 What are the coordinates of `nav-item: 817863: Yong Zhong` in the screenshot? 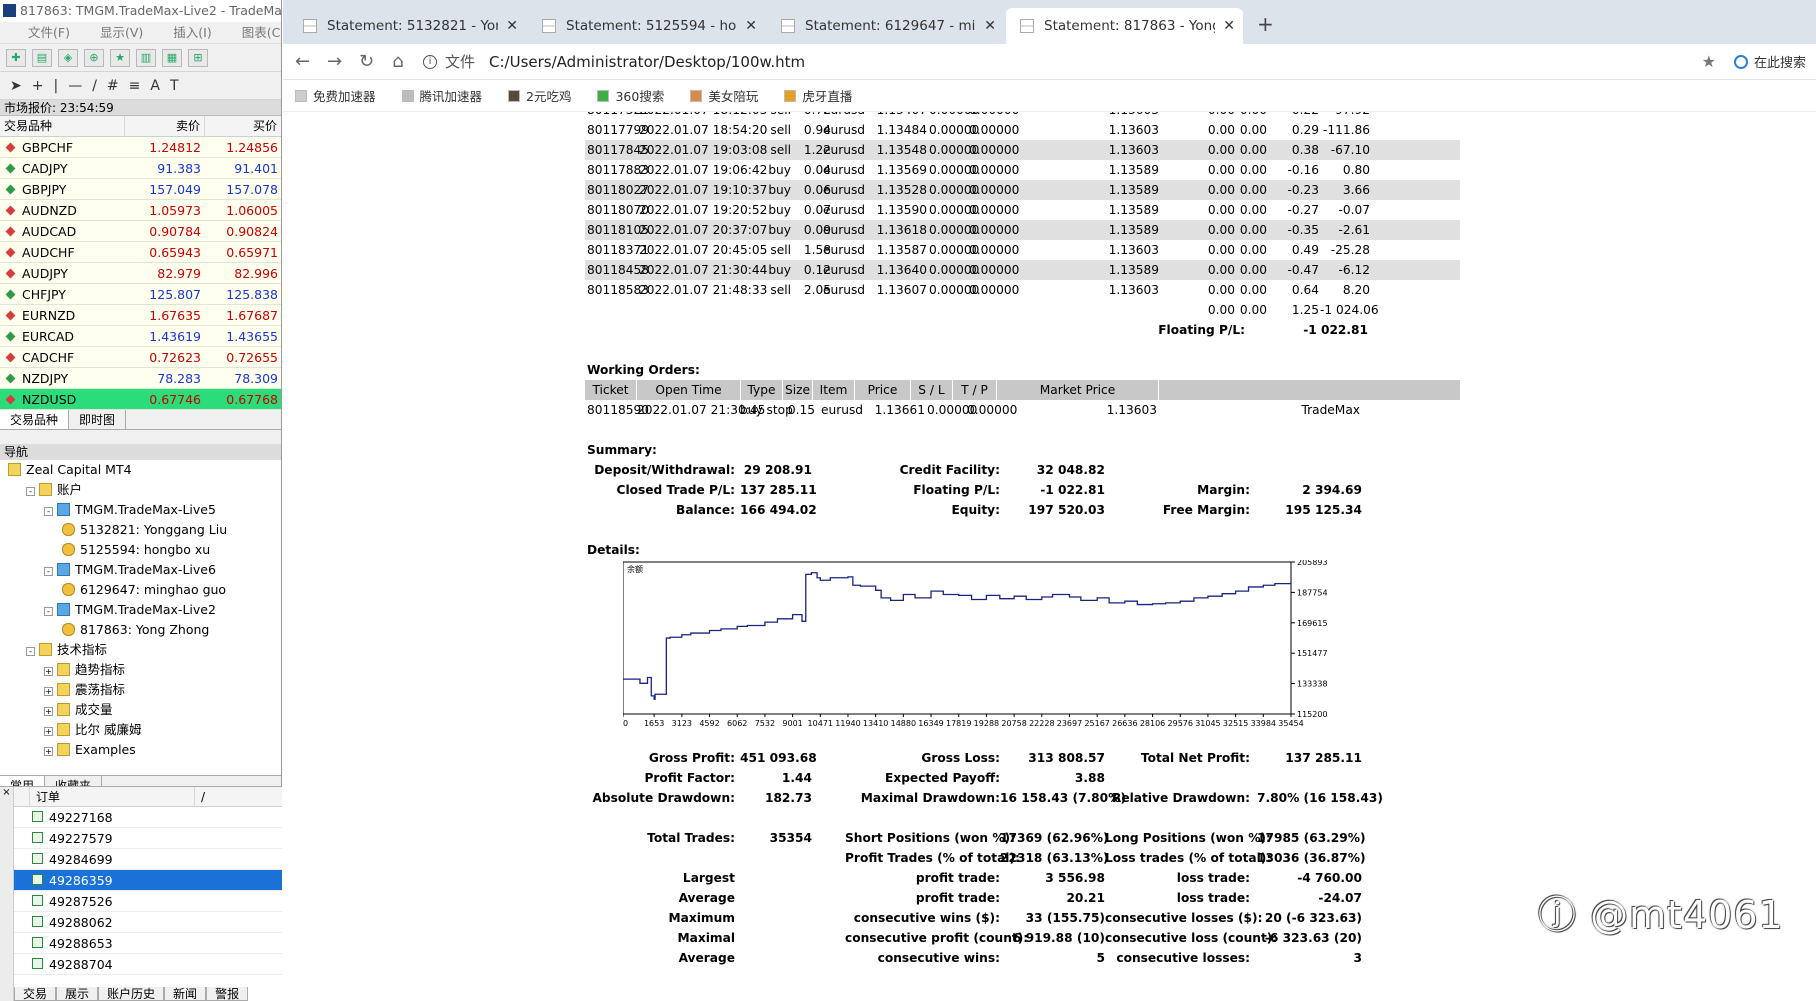 It's located at (140, 630).